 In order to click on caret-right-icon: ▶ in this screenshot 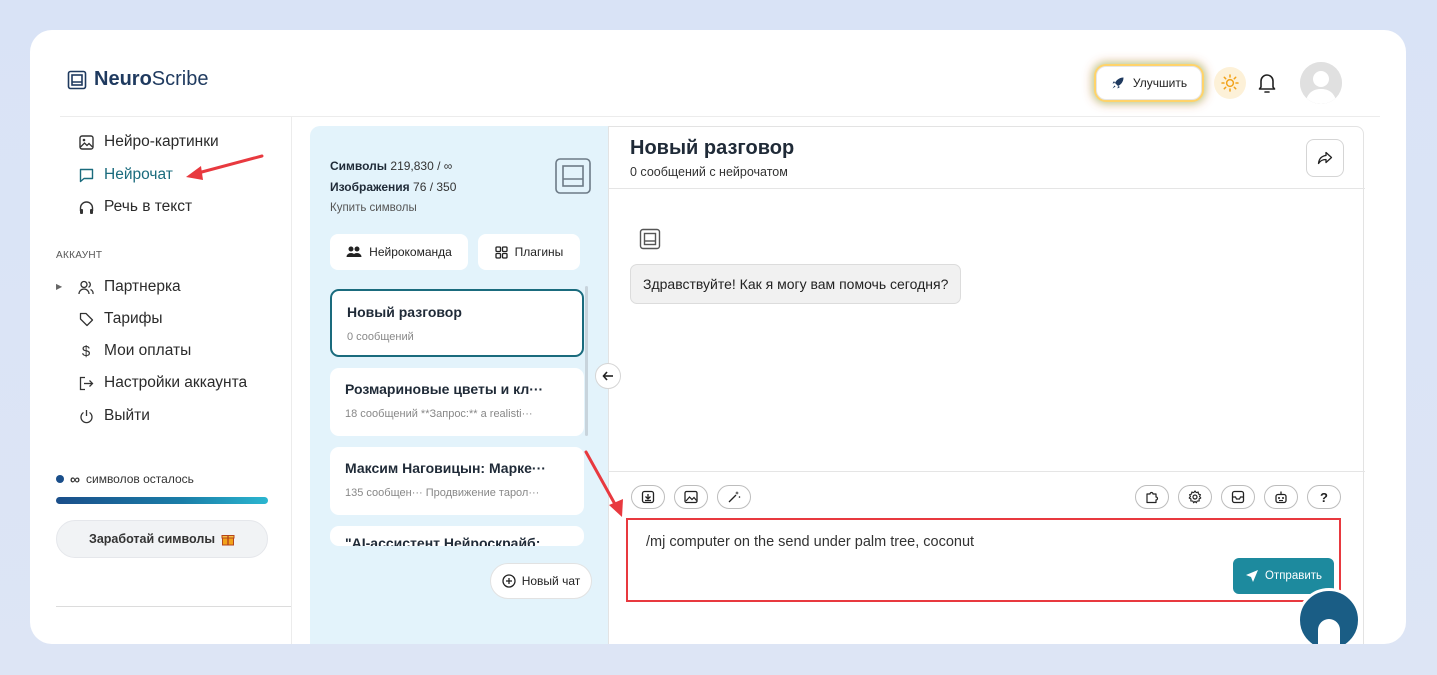, I will do `click(59, 286)`.